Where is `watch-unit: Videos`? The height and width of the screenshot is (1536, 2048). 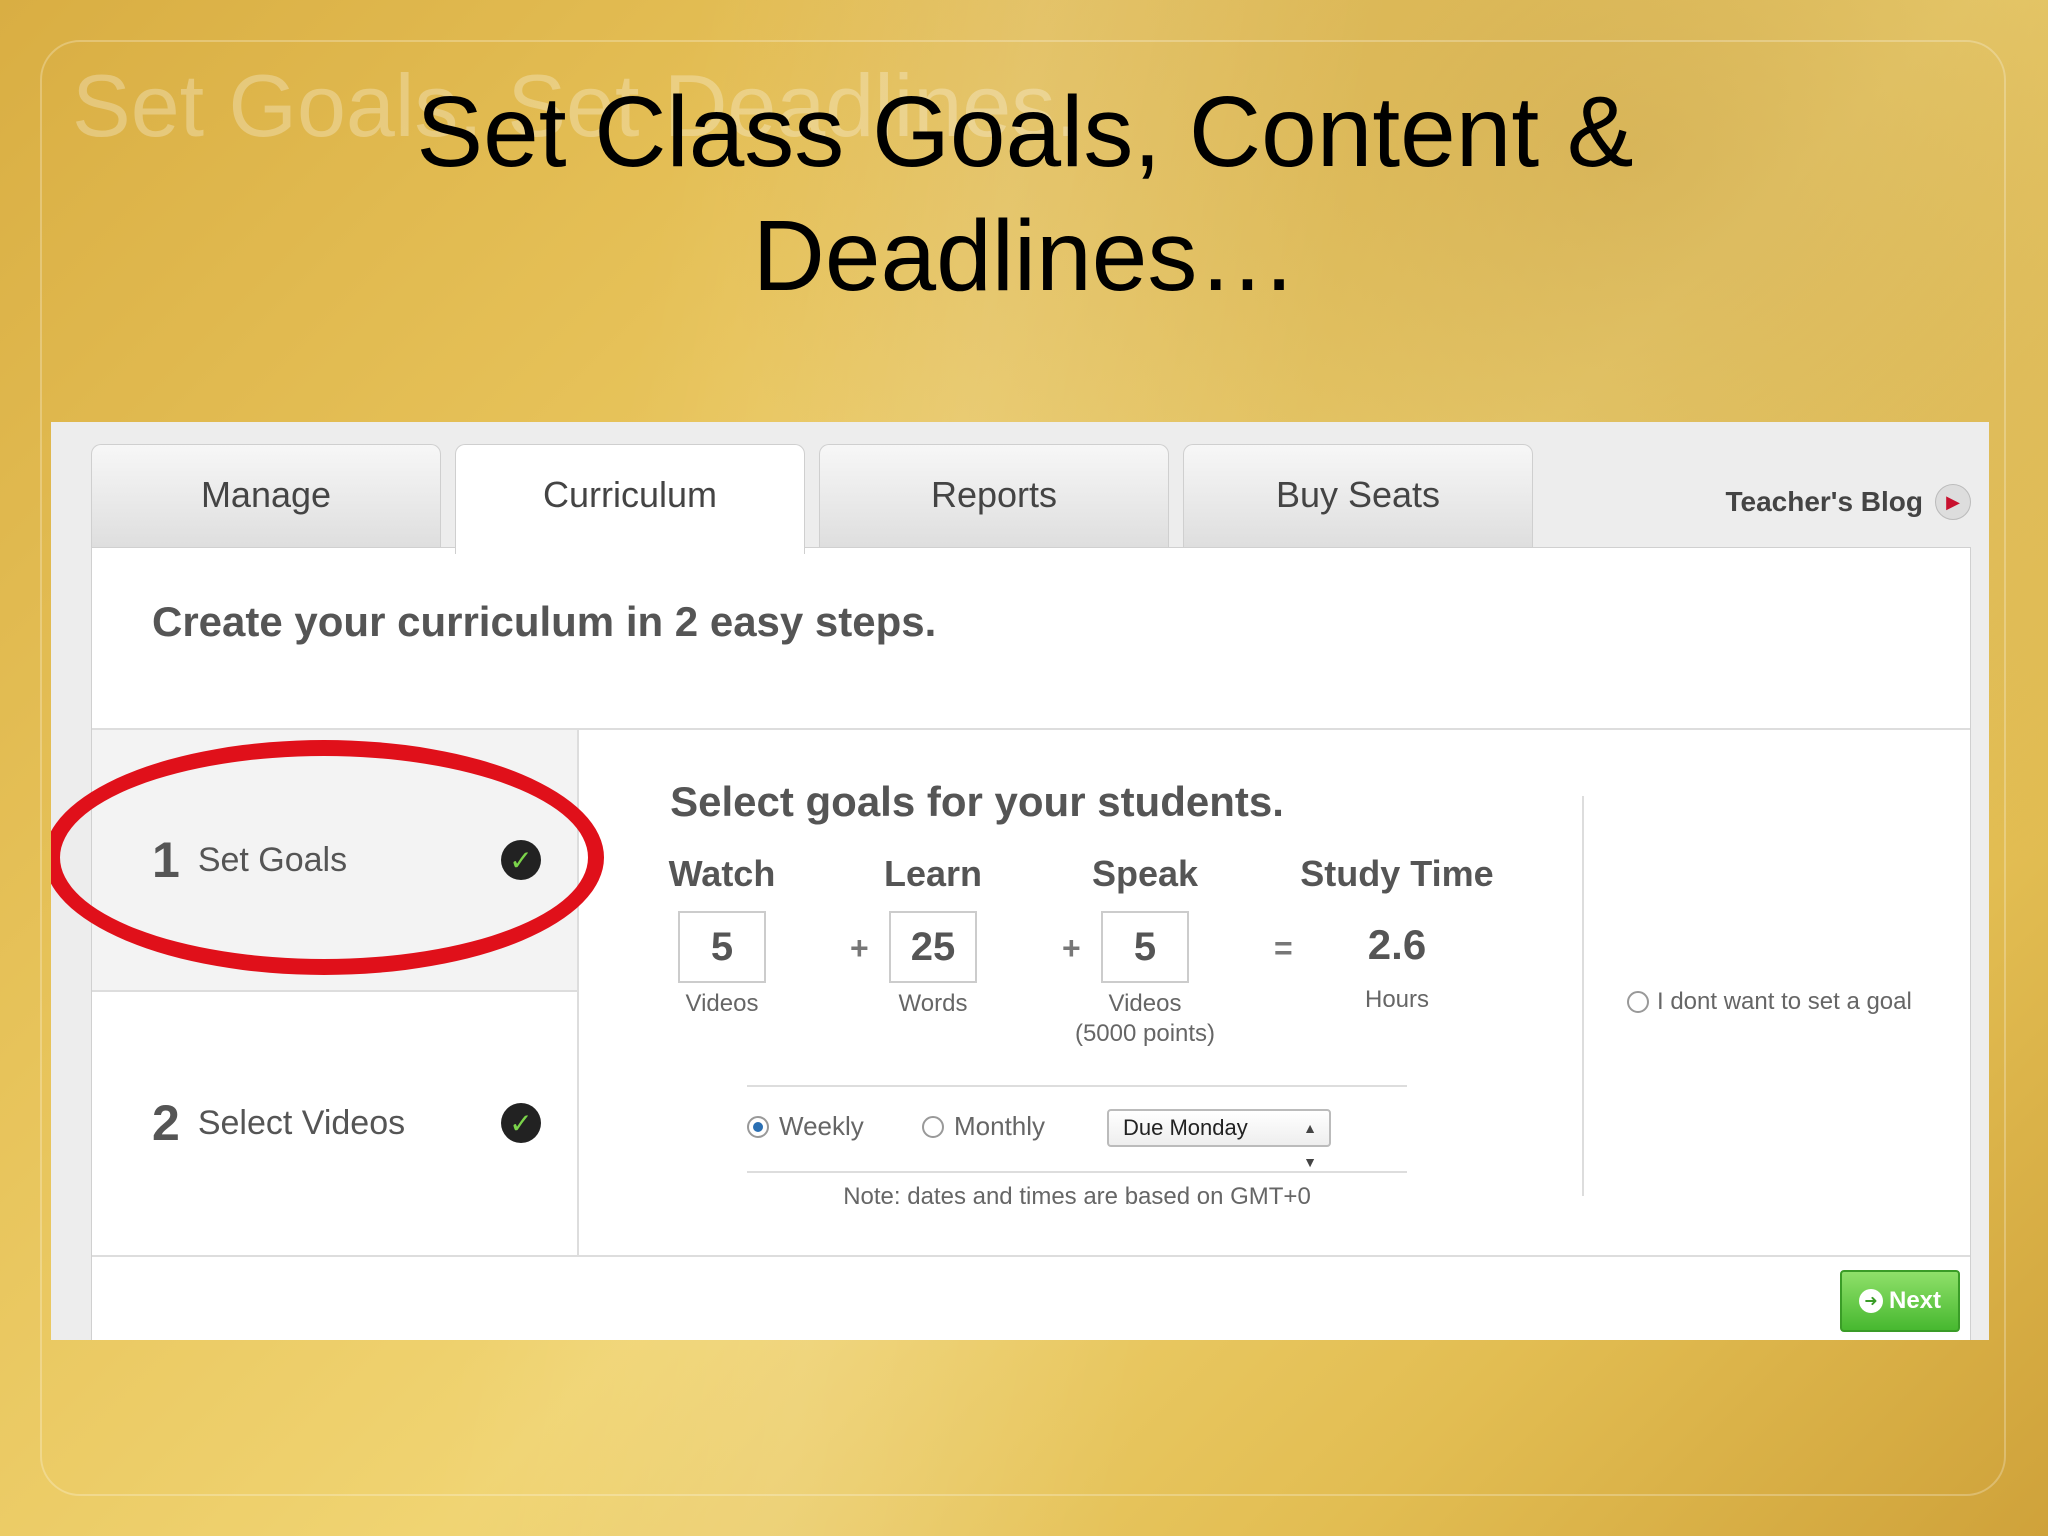 watch-unit: Videos is located at coordinates (722, 1003).